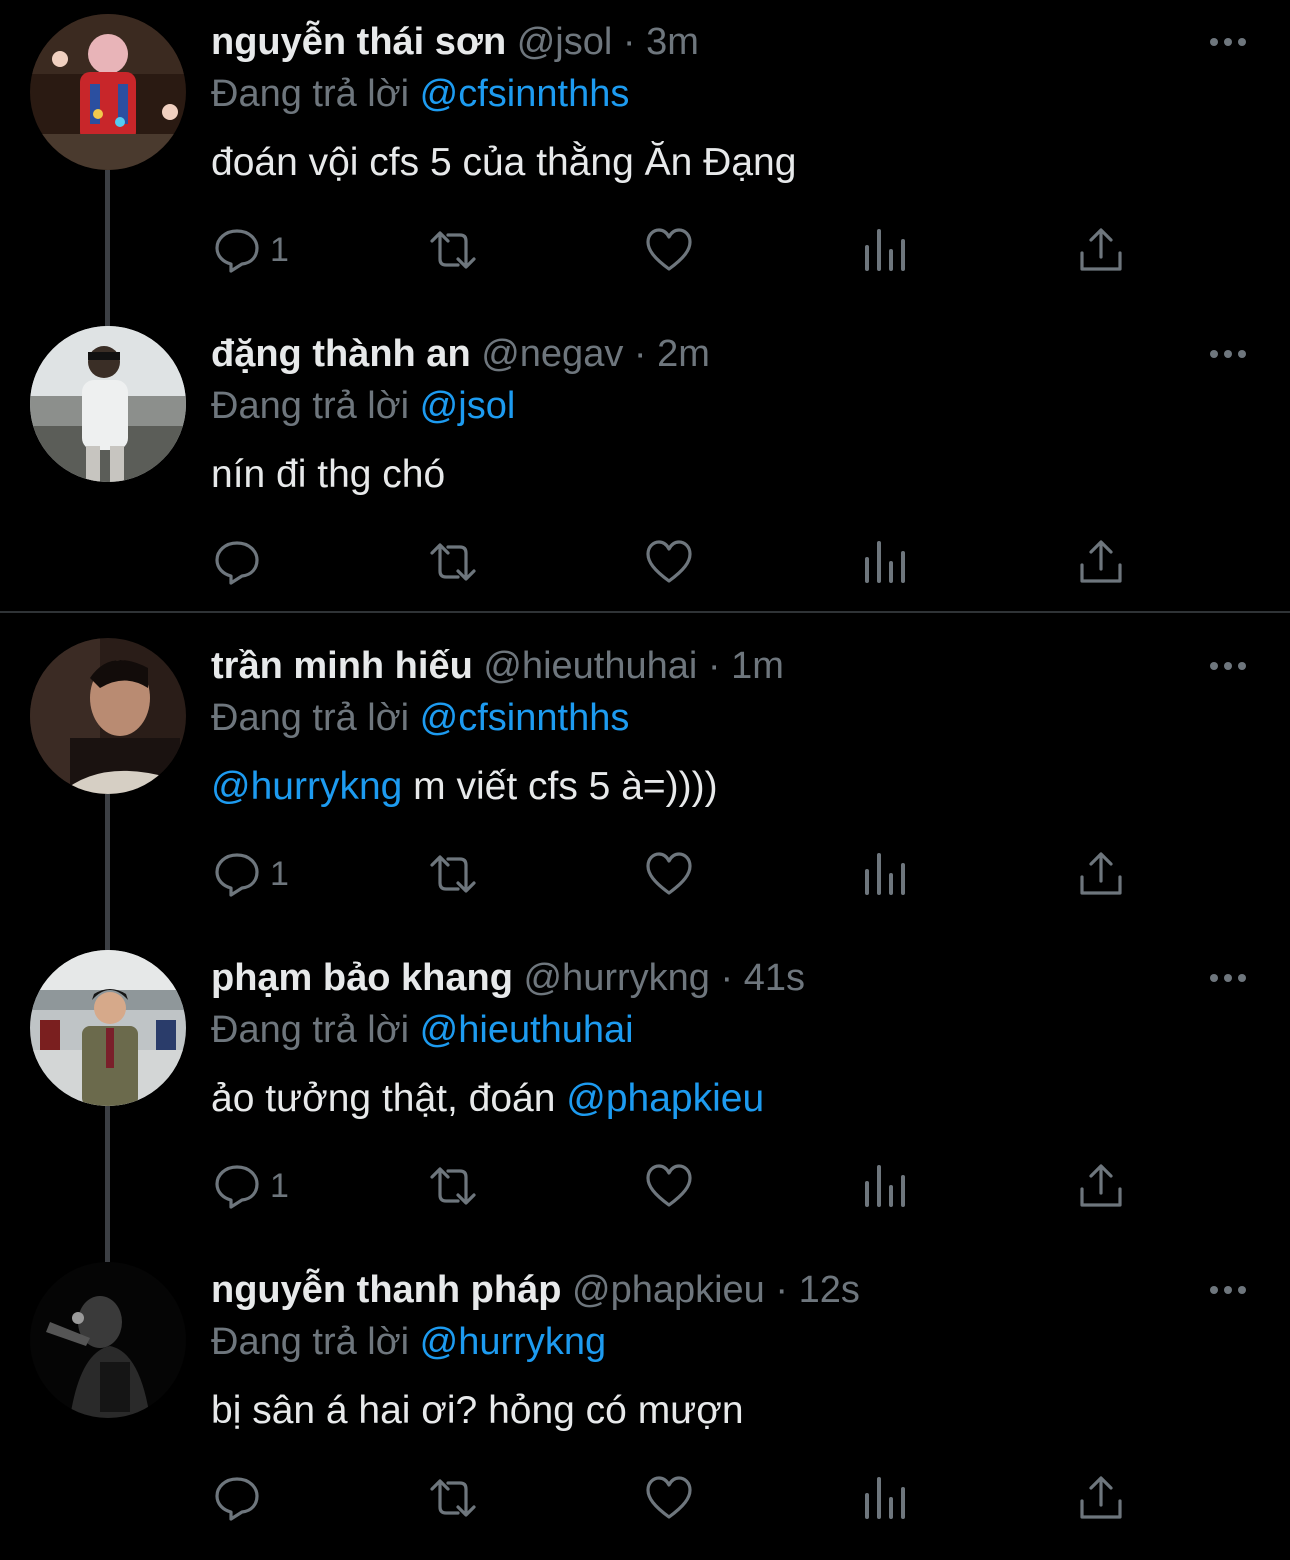  Describe the element at coordinates (560, 786) in the screenshot. I see `text-body: m viết cfs 5 à=))))` at that location.